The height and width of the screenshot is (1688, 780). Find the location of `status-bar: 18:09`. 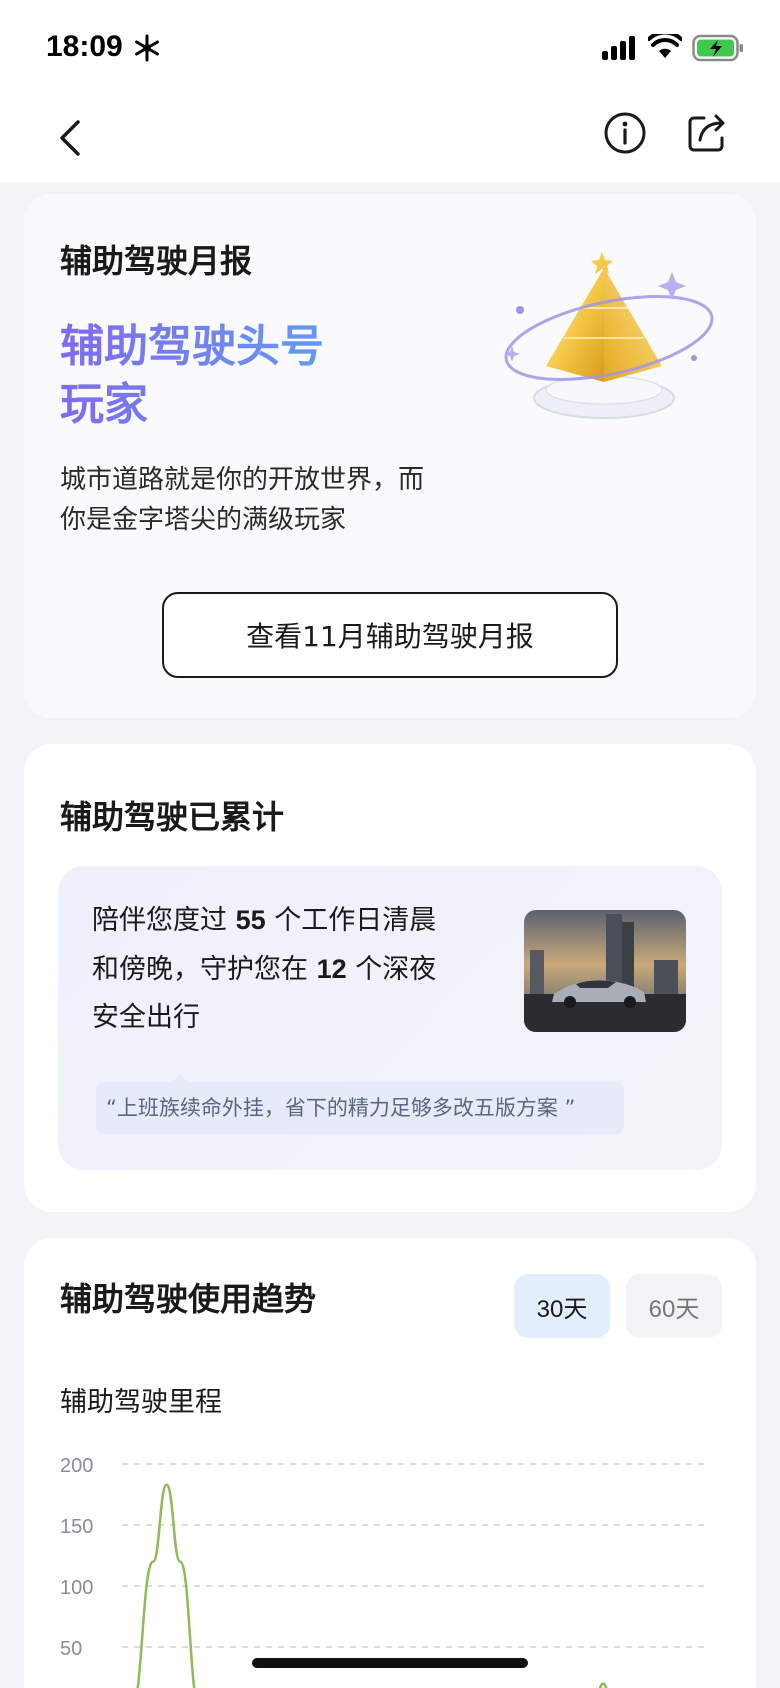

status-bar: 18:09 is located at coordinates (390, 49).